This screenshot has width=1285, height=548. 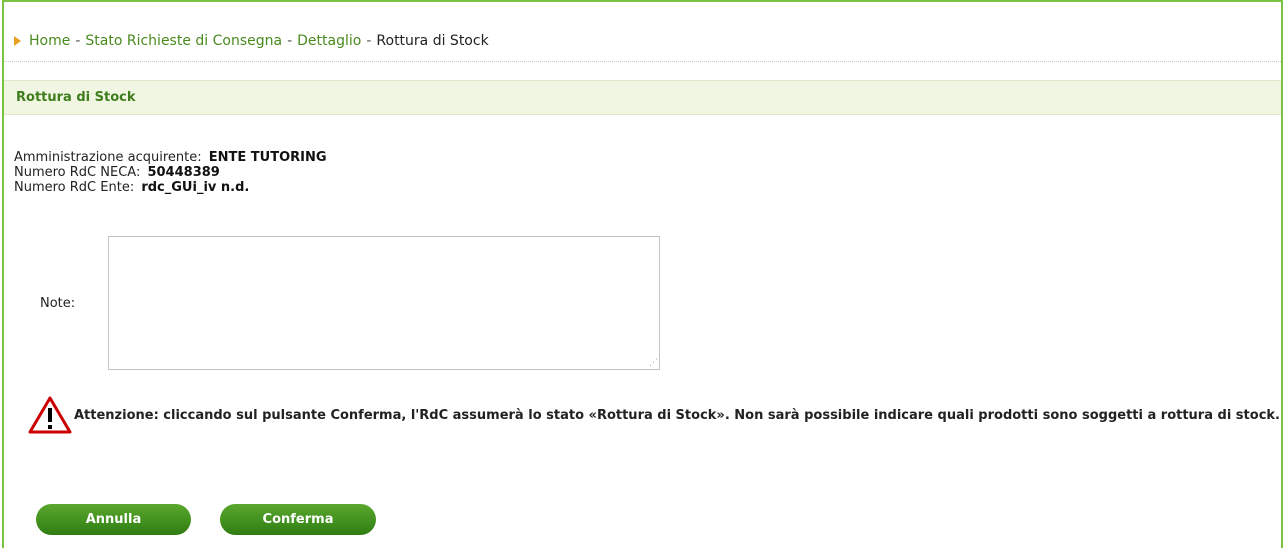 What do you see at coordinates (432, 41) in the screenshot?
I see `breadcrumb-current: Rottura di Stock` at bounding box center [432, 41].